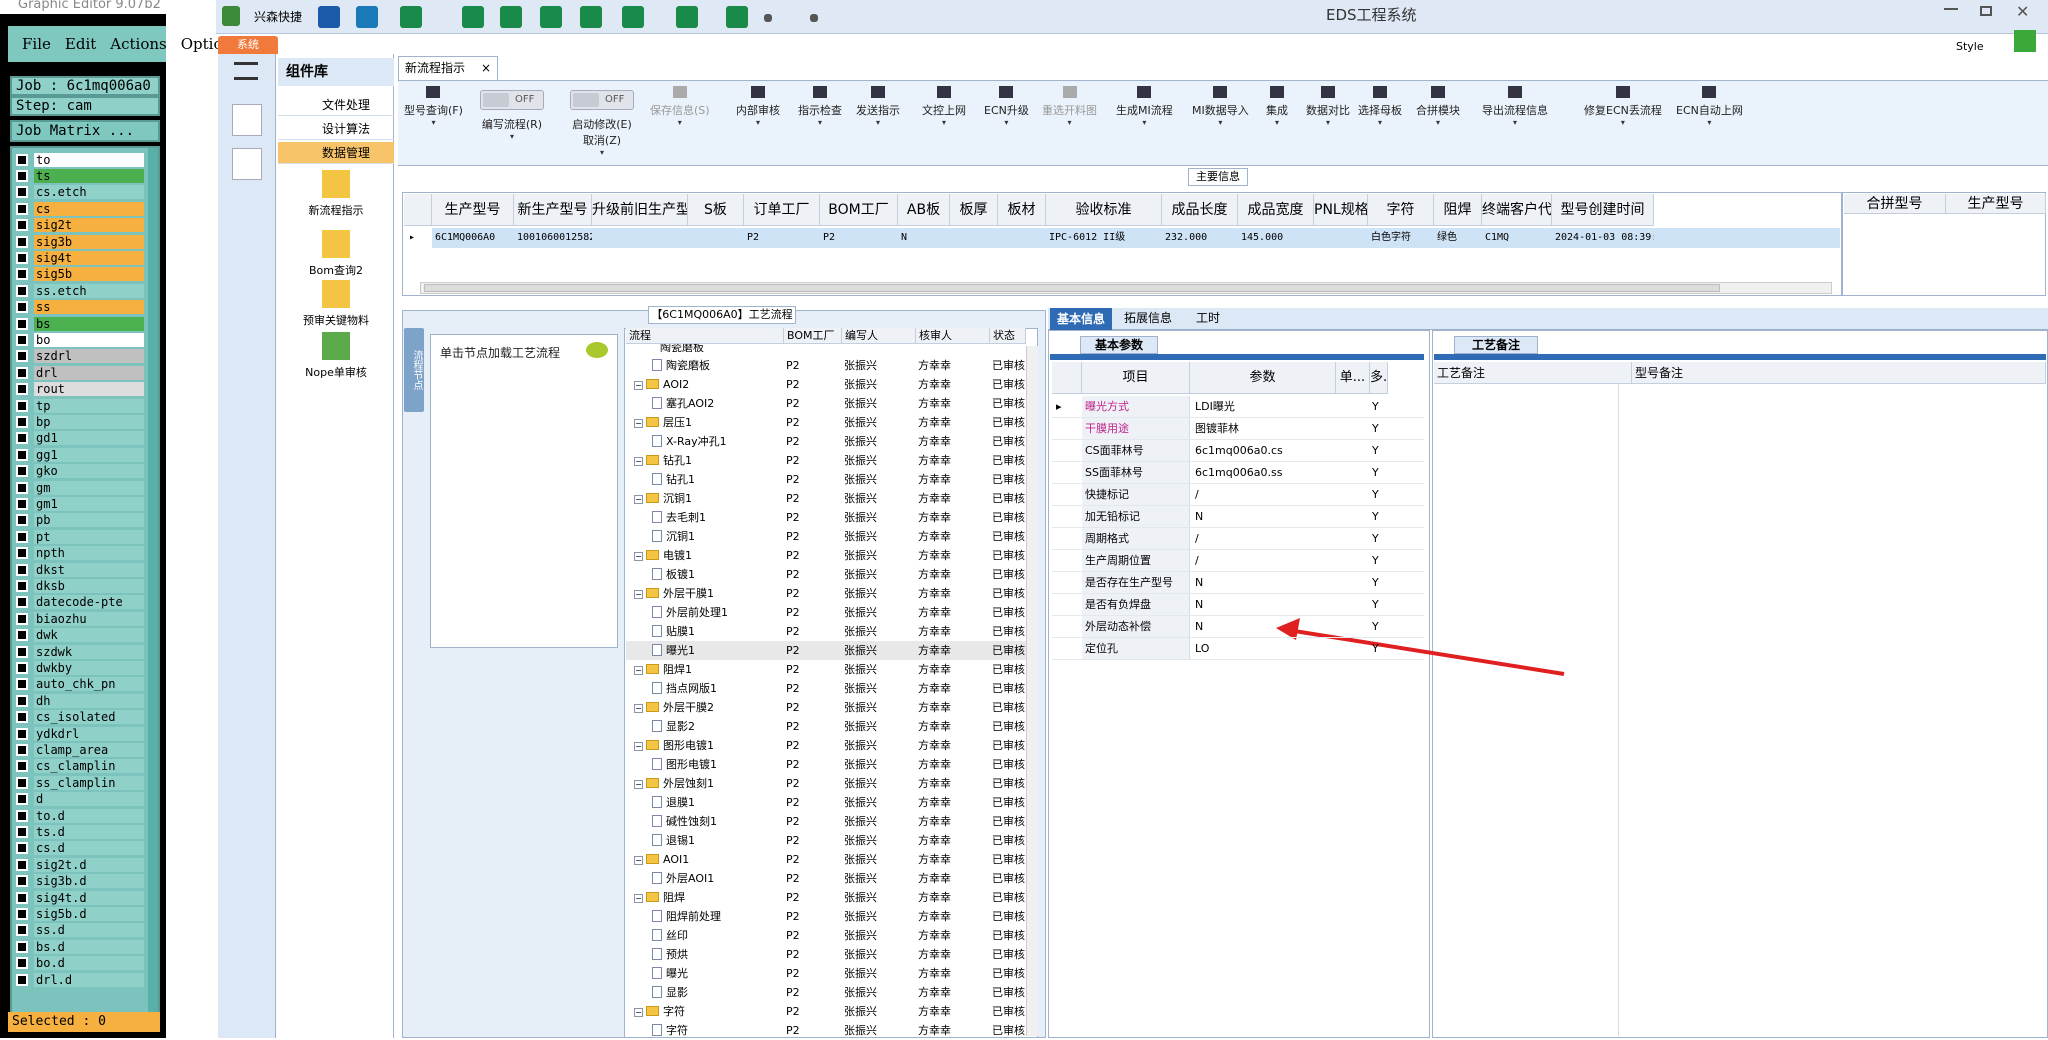 Image resolution: width=2048 pixels, height=1040 pixels. What do you see at coordinates (80, 389) in the screenshot?
I see `layer-row: rout` at bounding box center [80, 389].